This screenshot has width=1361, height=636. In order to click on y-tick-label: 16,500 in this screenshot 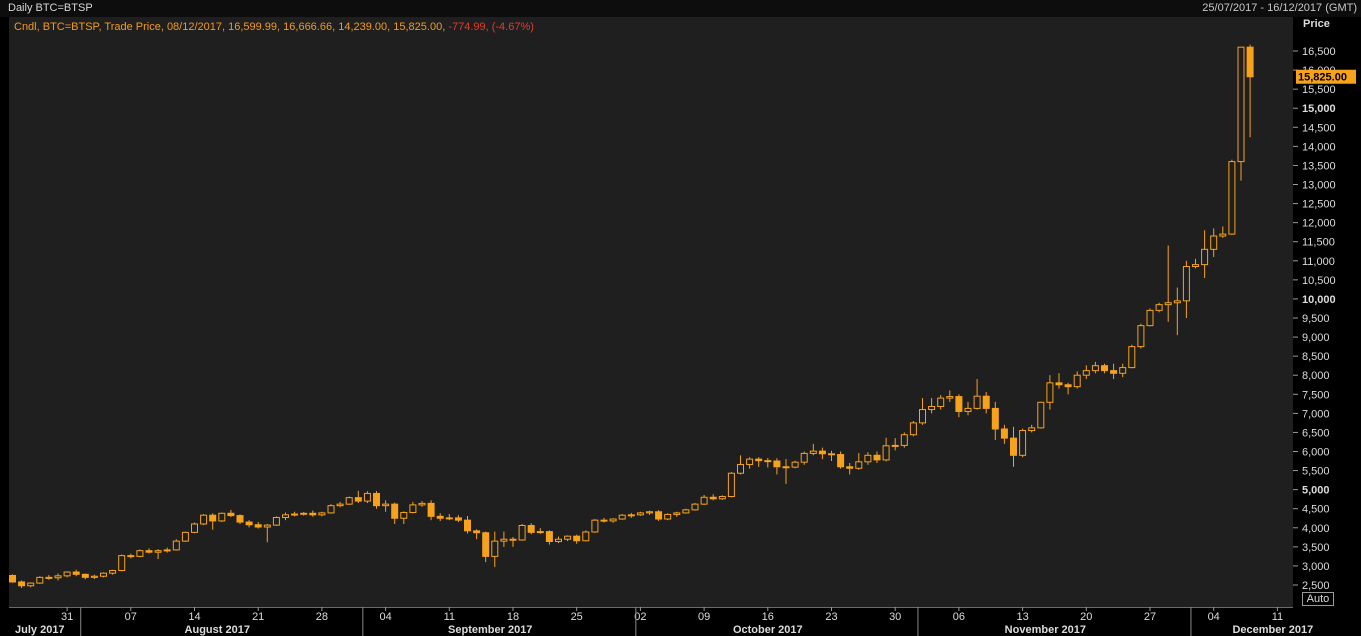, I will do `click(1319, 52)`.